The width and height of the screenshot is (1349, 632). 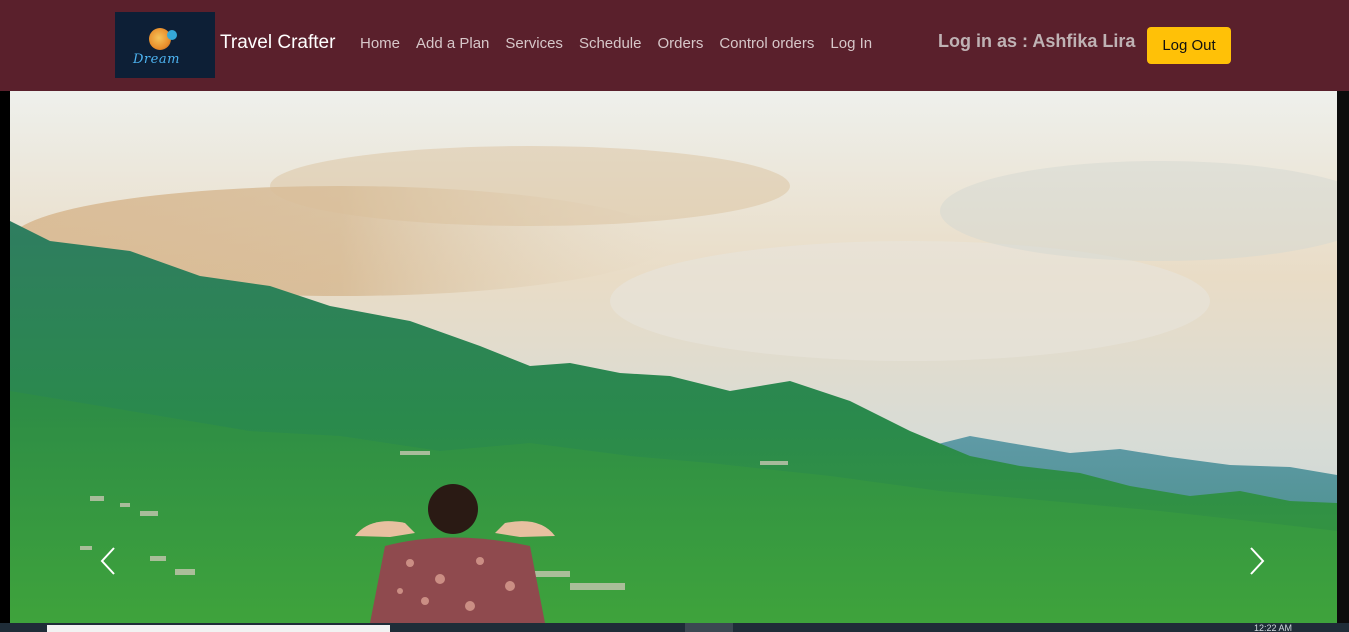 What do you see at coordinates (156, 59) in the screenshot?
I see `logo-text: Dream` at bounding box center [156, 59].